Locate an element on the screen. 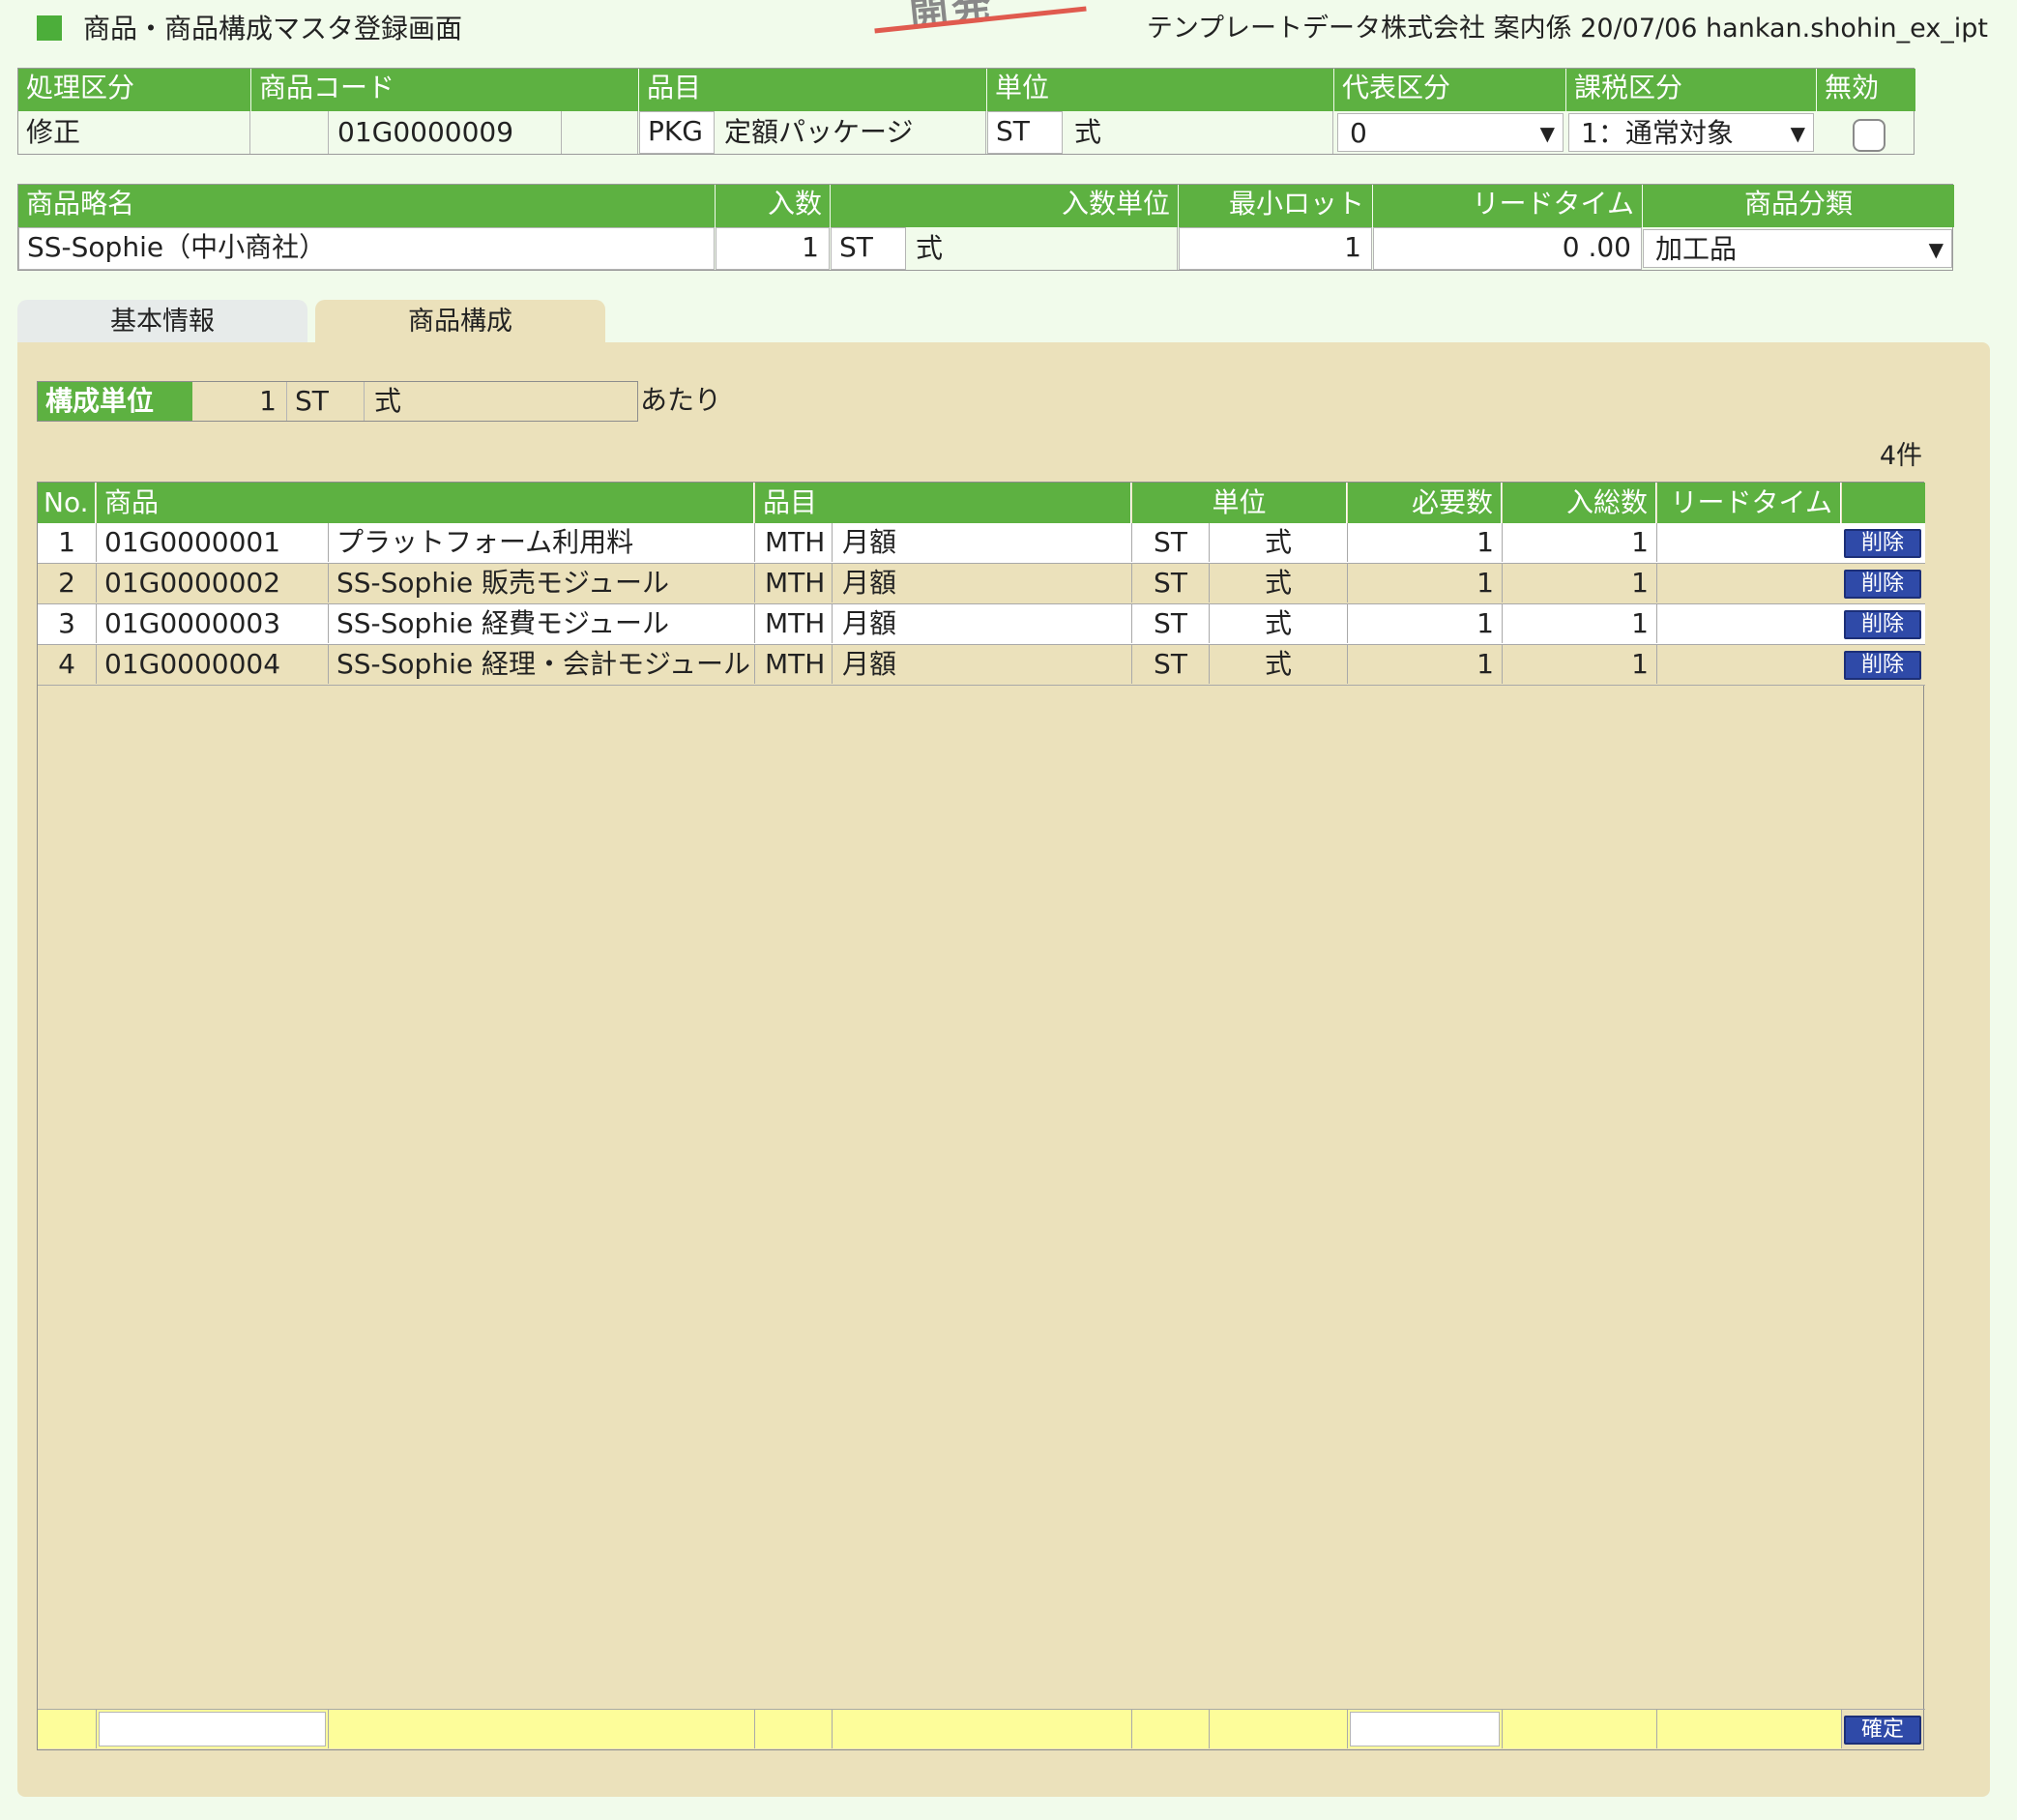  label-short-name: 商品略名 is located at coordinates (366, 206).